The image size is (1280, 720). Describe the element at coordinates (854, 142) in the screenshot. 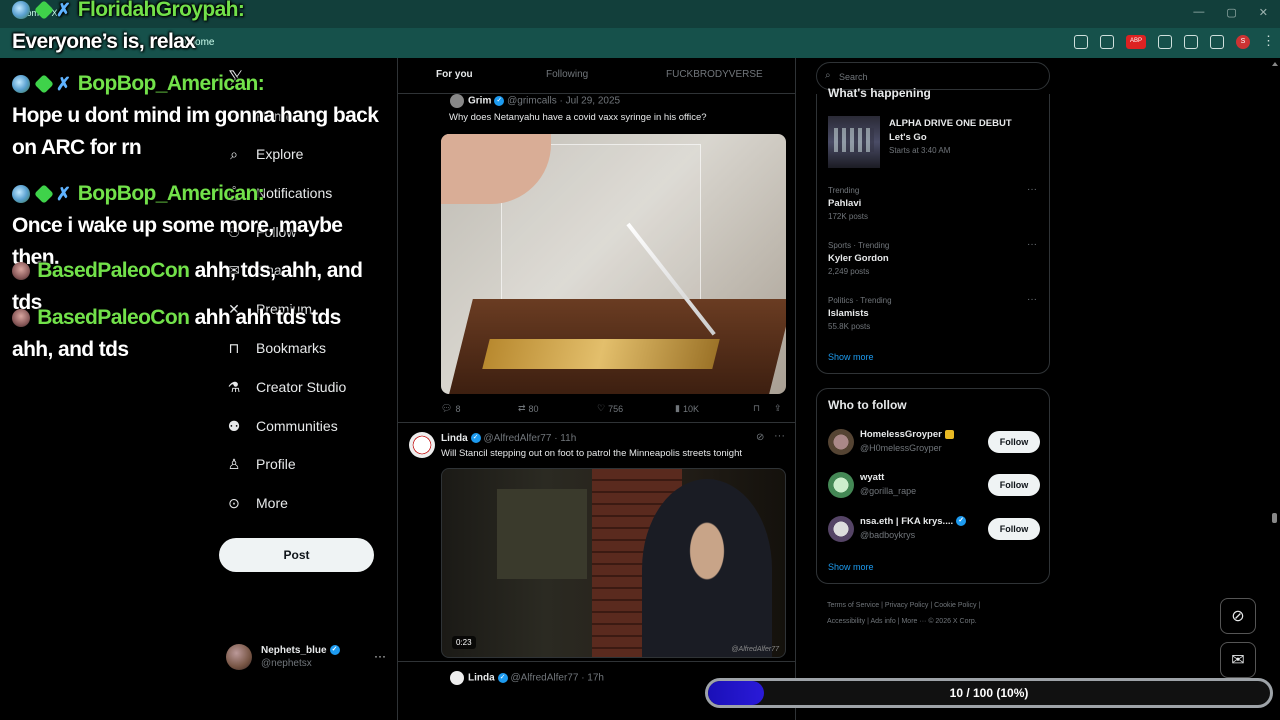

I see `promo-image` at that location.